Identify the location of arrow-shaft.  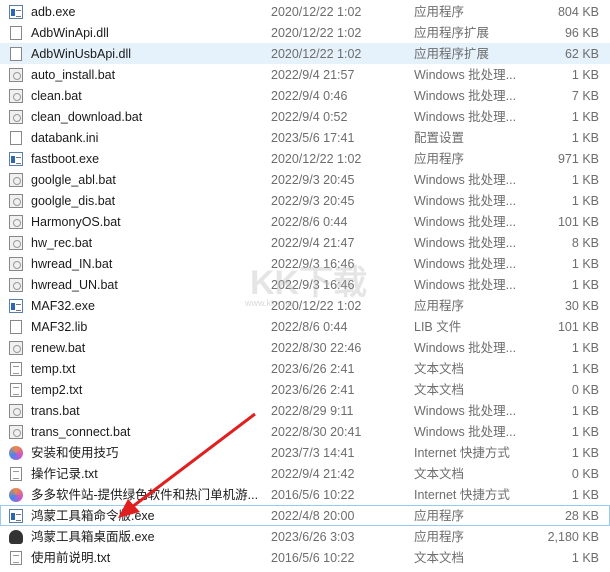
(193, 460).